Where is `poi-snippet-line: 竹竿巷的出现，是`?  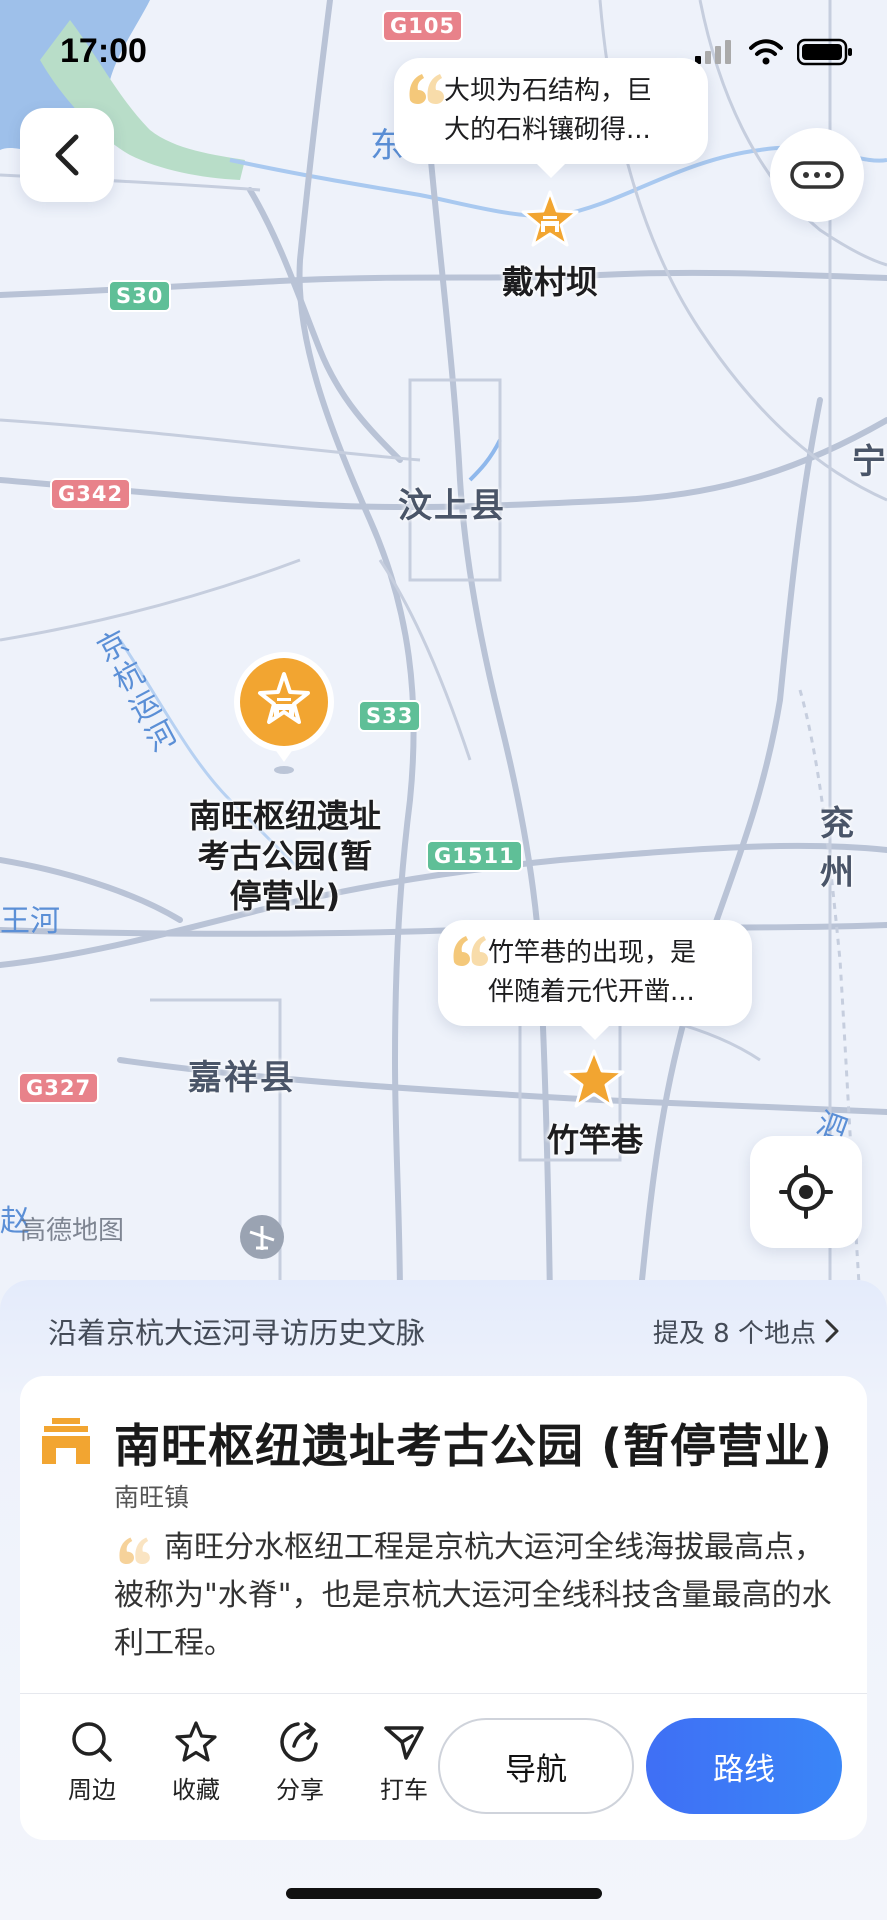
poi-snippet-line: 竹竿巷的出现，是 is located at coordinates (592, 953).